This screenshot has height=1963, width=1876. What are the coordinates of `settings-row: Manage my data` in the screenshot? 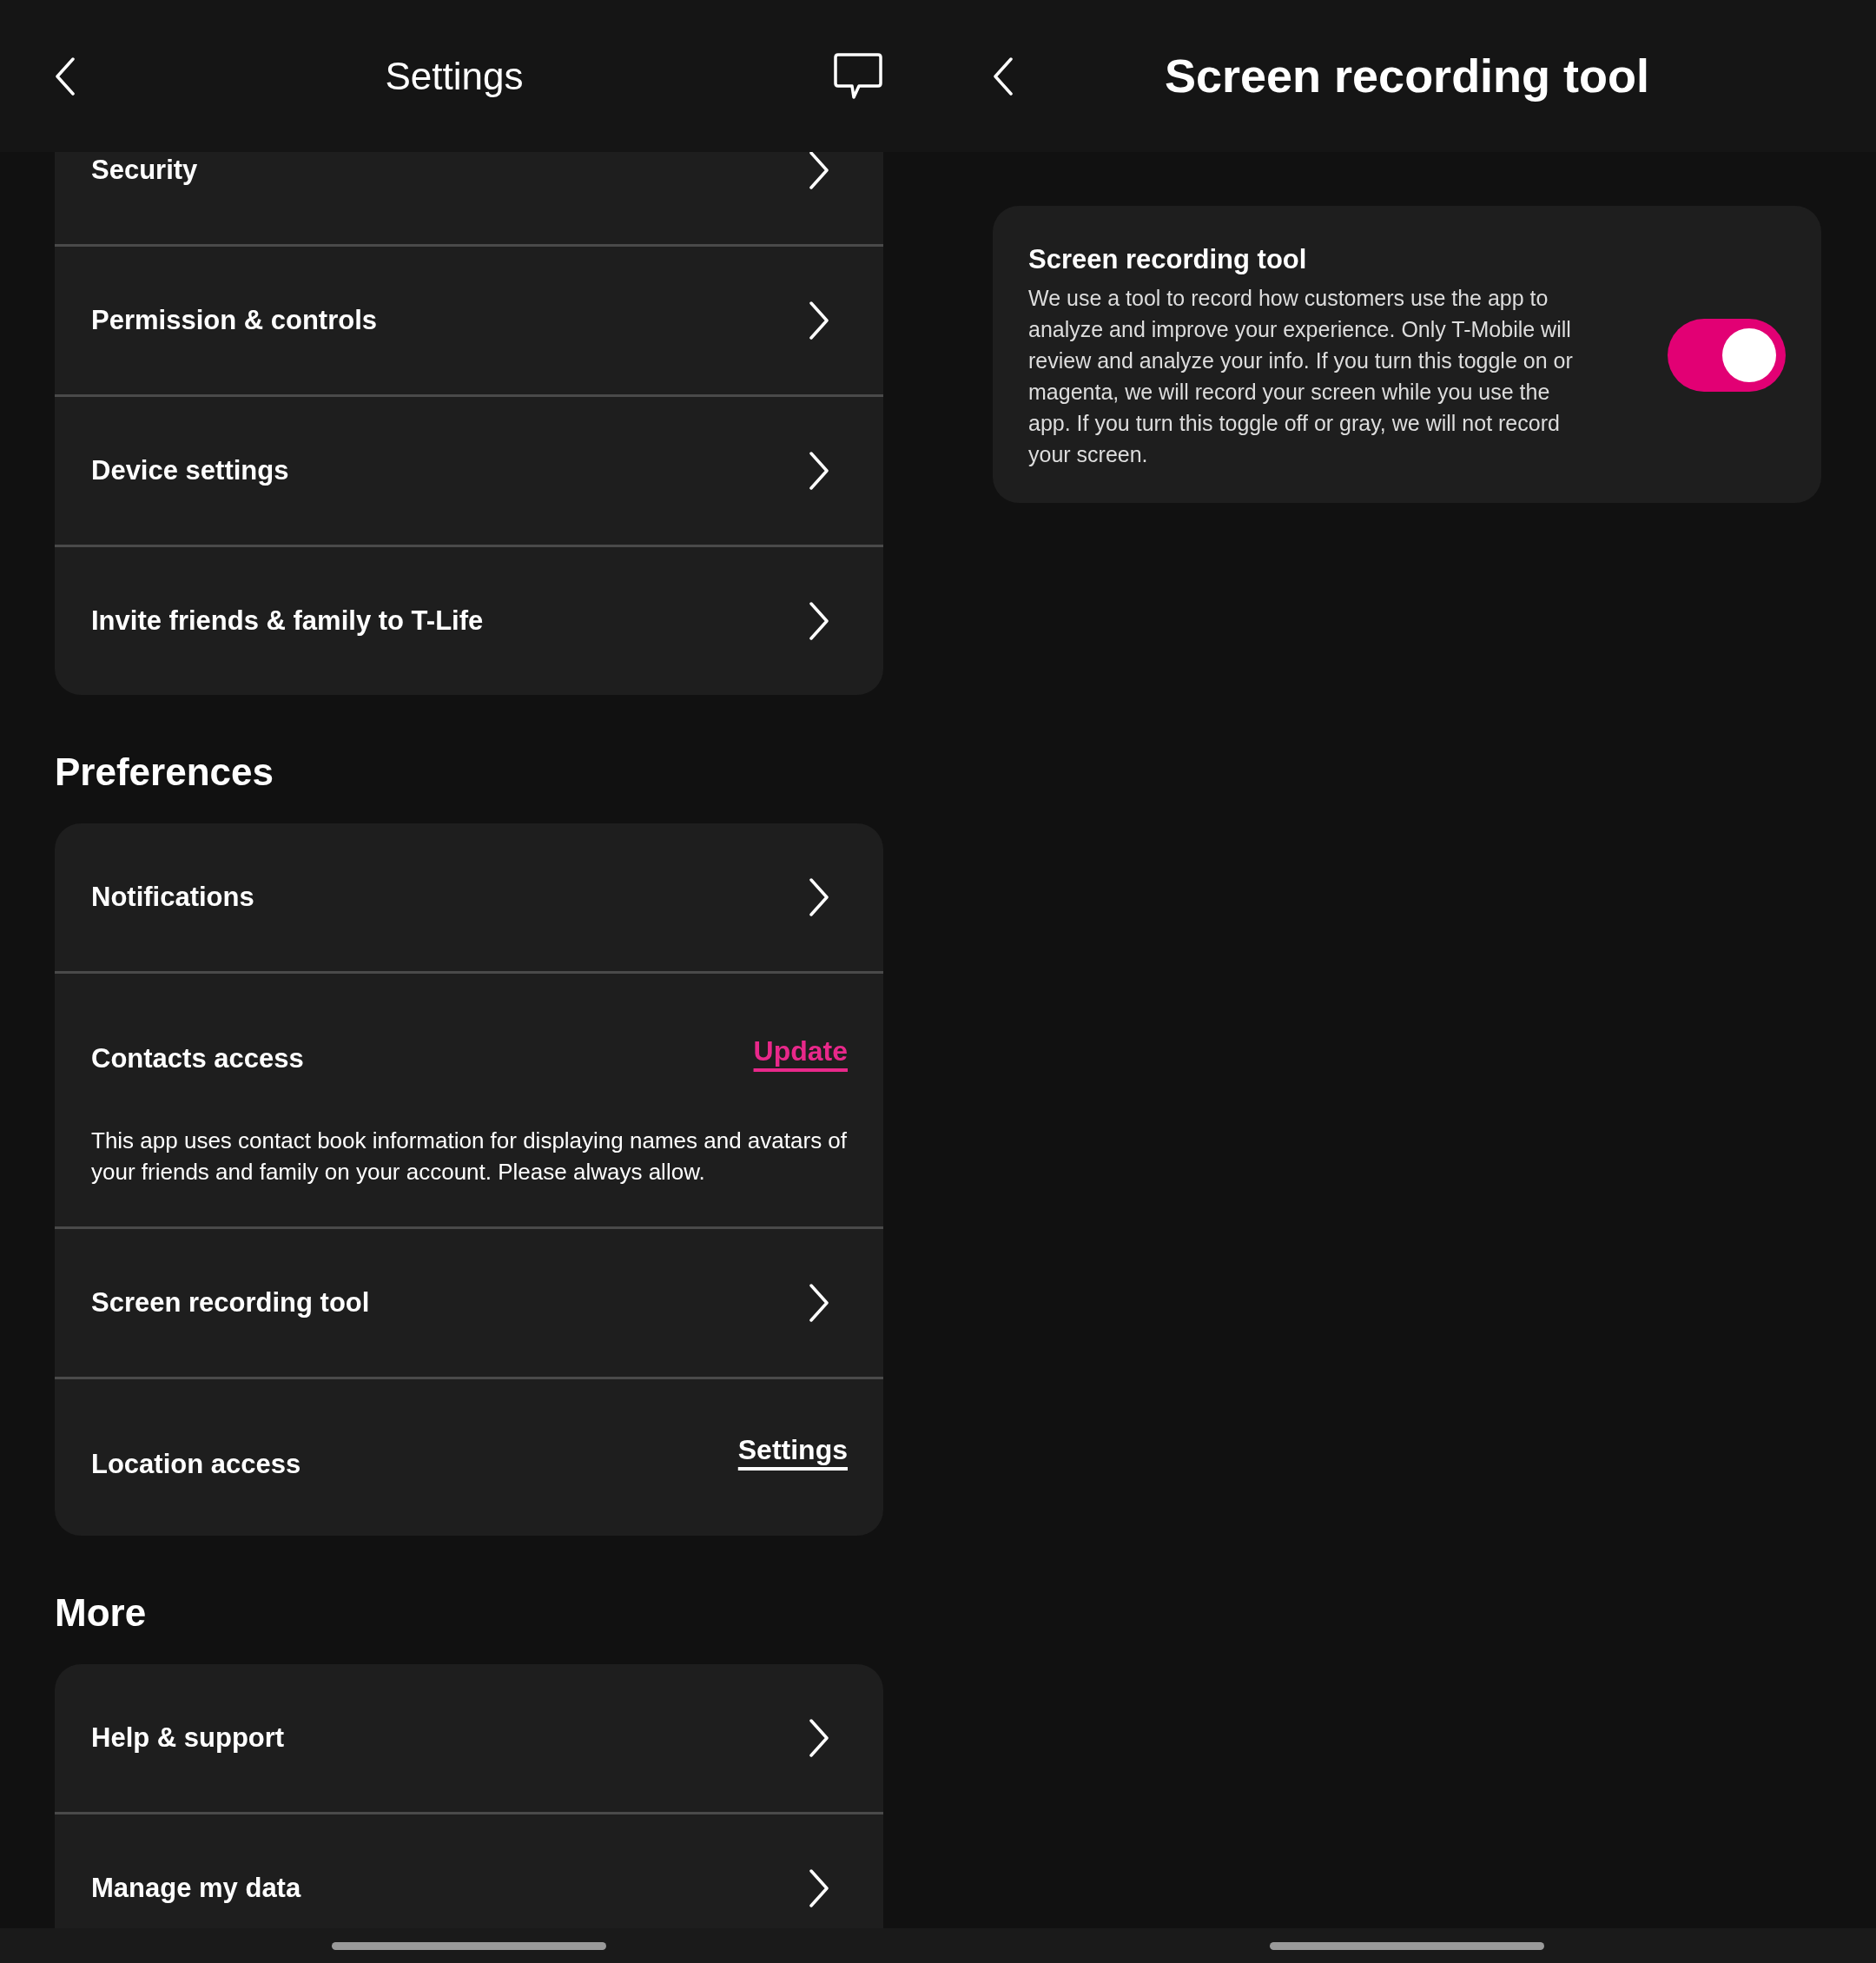 It's located at (469, 1871).